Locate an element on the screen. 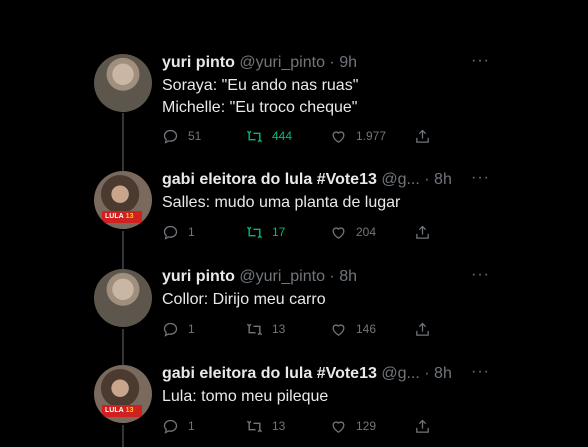  tweet-time: · 9h is located at coordinates (343, 62).